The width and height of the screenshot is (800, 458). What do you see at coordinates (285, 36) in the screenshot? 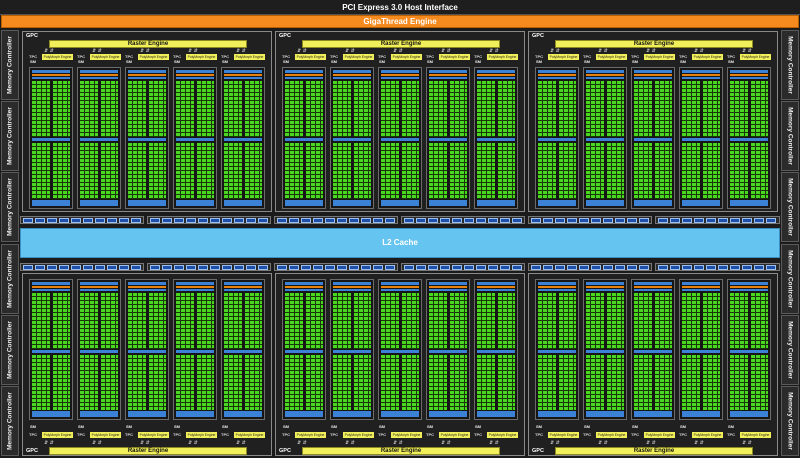
I see `gpc-label: GPC` at bounding box center [285, 36].